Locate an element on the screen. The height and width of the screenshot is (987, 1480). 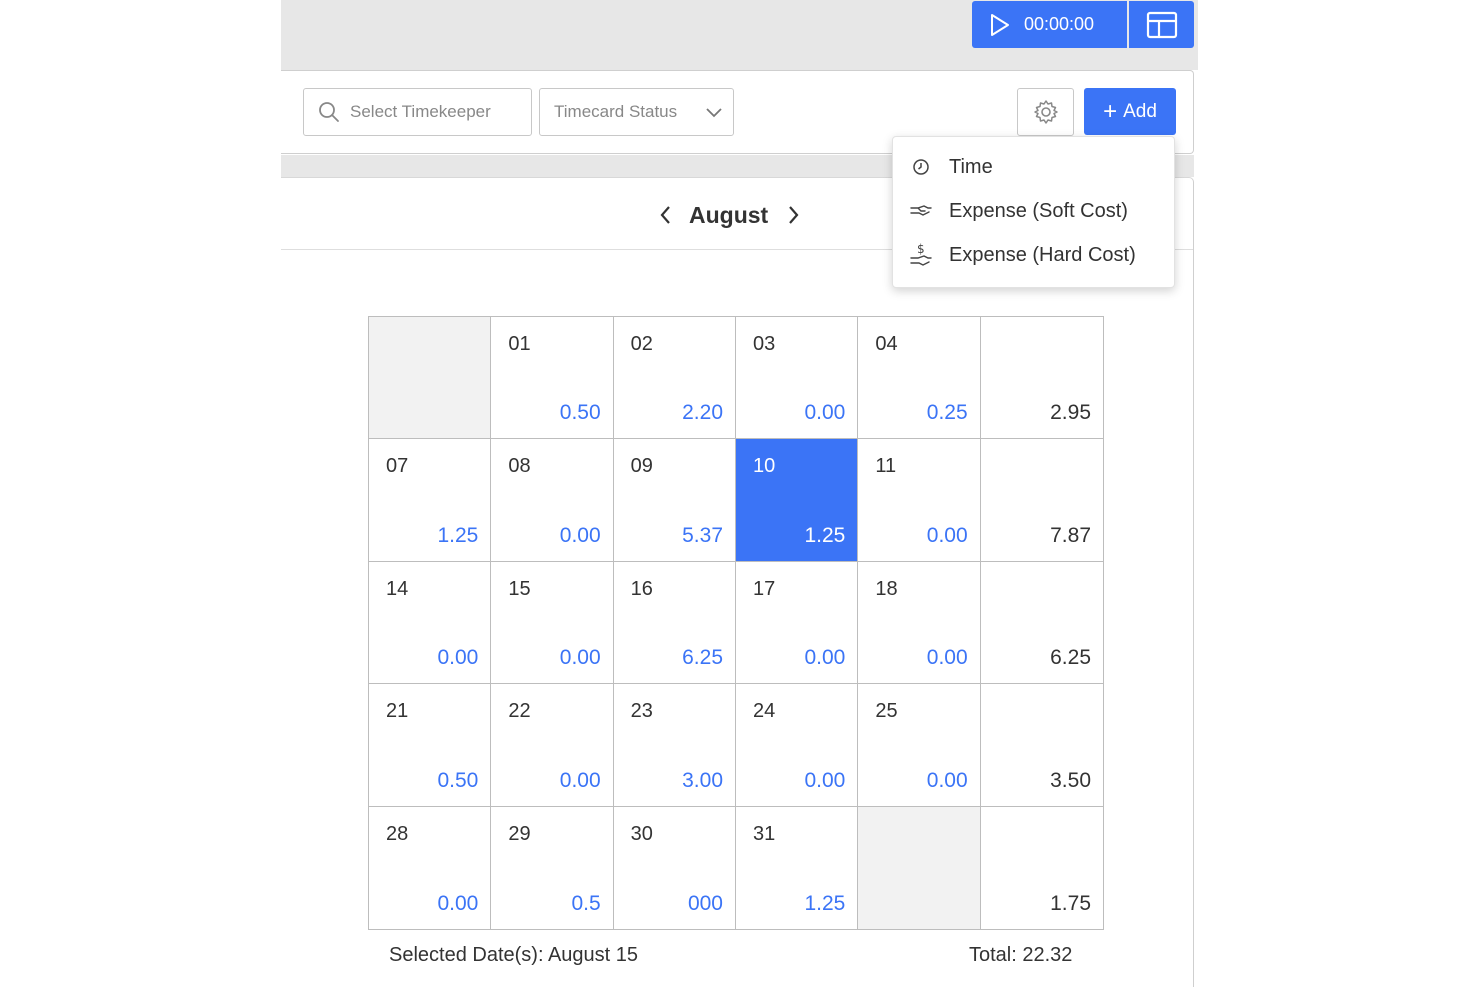
day-number: 25 is located at coordinates (886, 711).